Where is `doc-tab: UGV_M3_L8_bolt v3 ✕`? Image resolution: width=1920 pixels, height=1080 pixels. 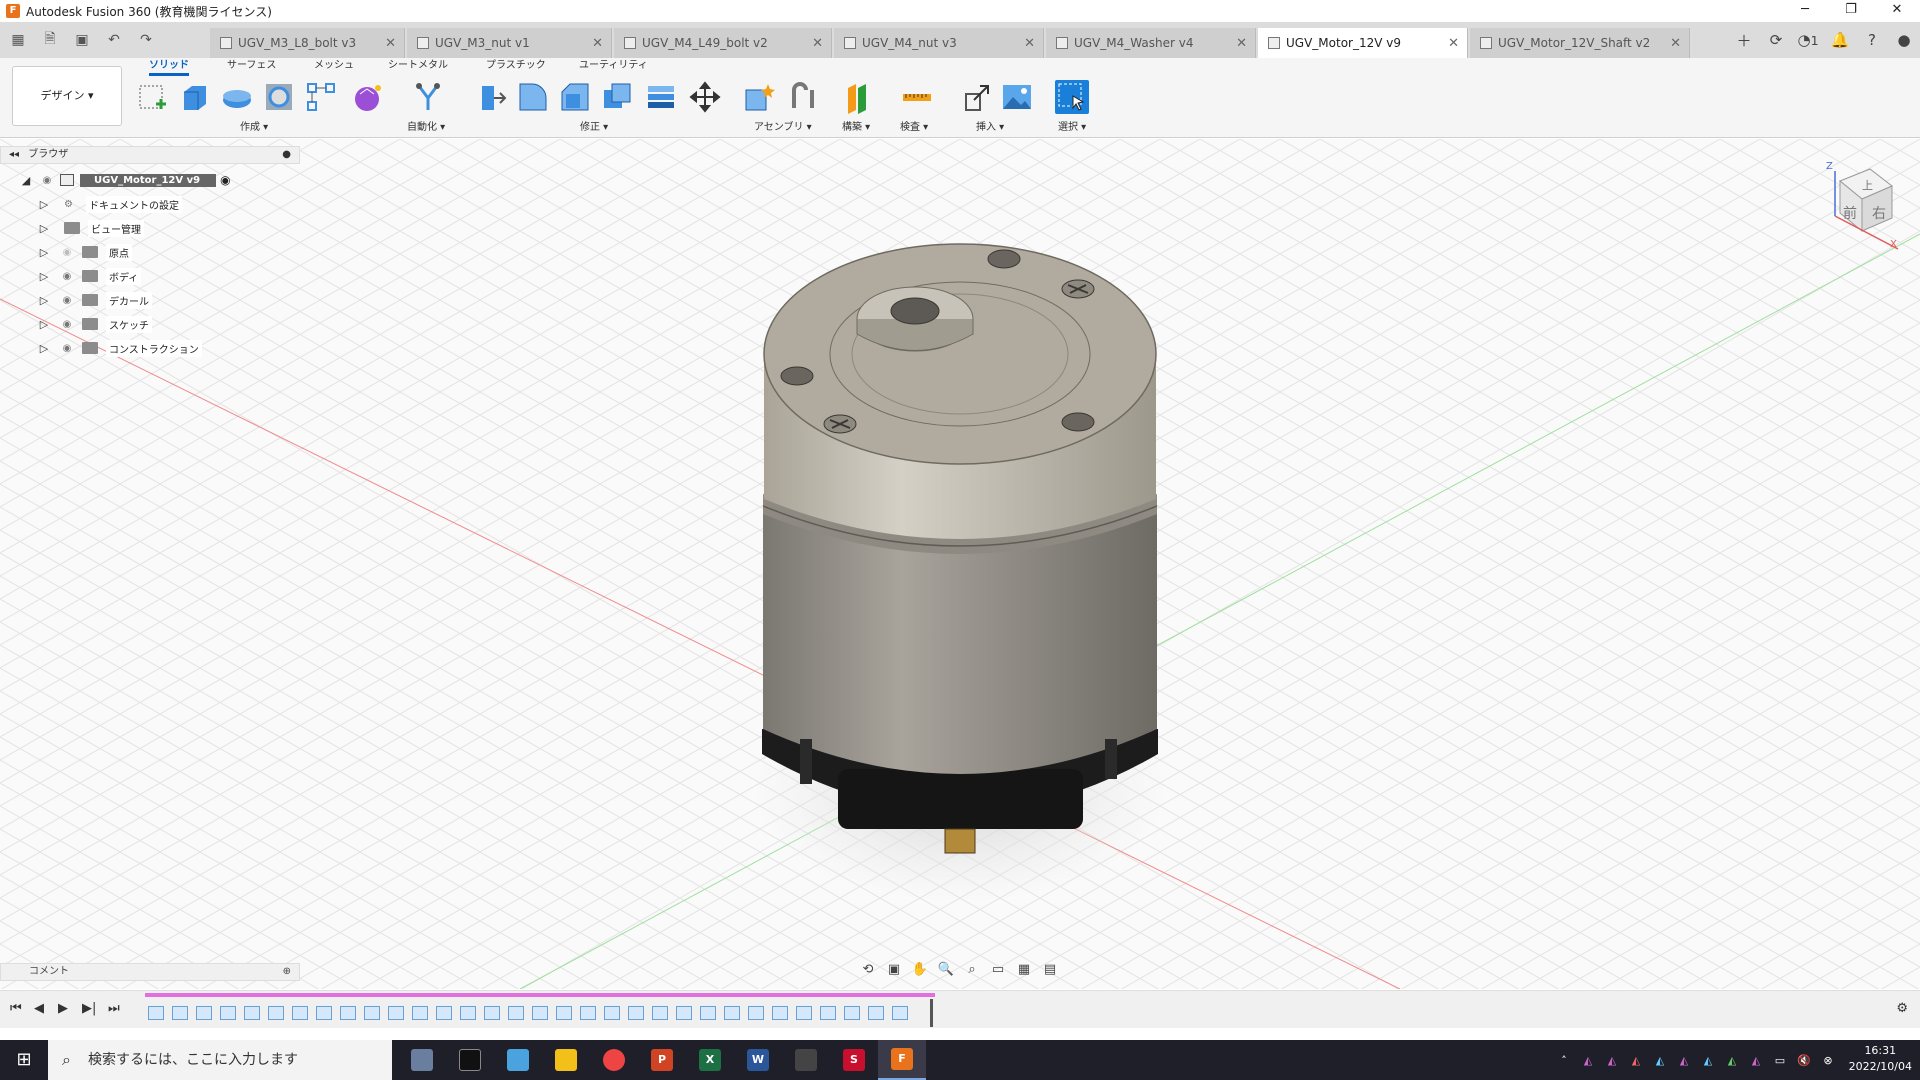
doc-tab: UGV_M3_L8_bolt v3 ✕ is located at coordinates (307, 43).